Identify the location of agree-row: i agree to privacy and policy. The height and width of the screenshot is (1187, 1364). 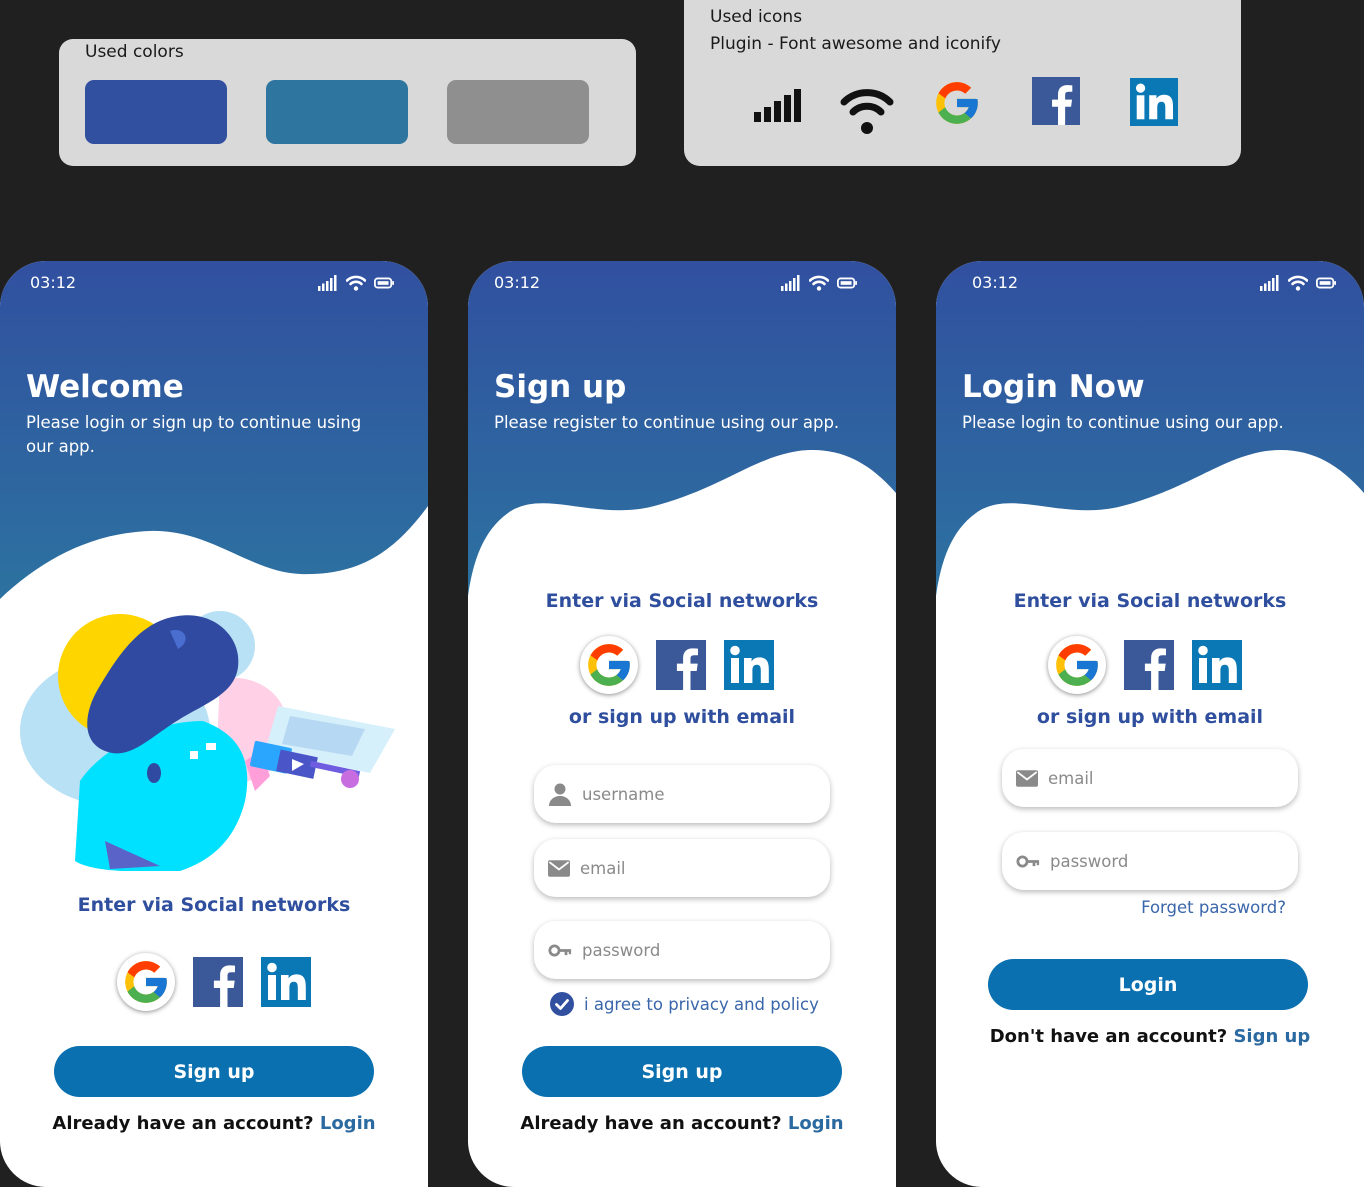
(684, 1004).